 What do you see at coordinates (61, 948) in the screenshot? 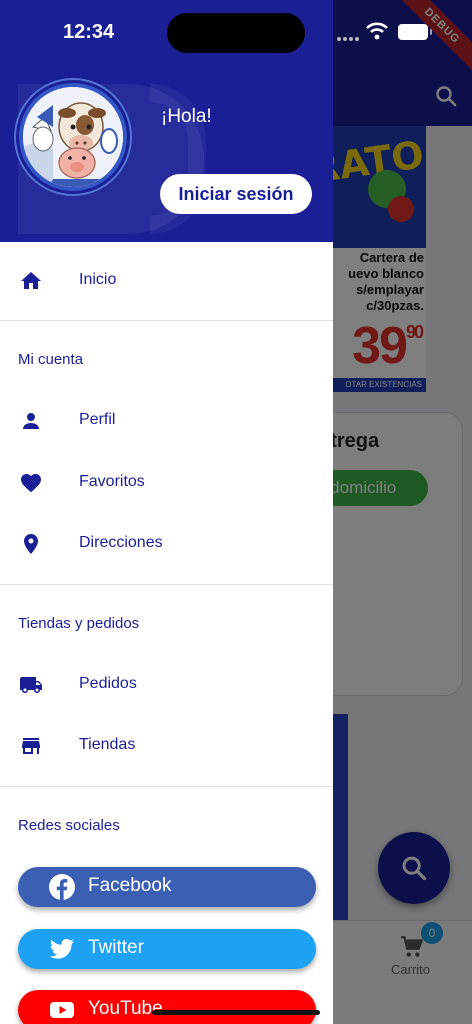
I see `twitter-bird-icon` at bounding box center [61, 948].